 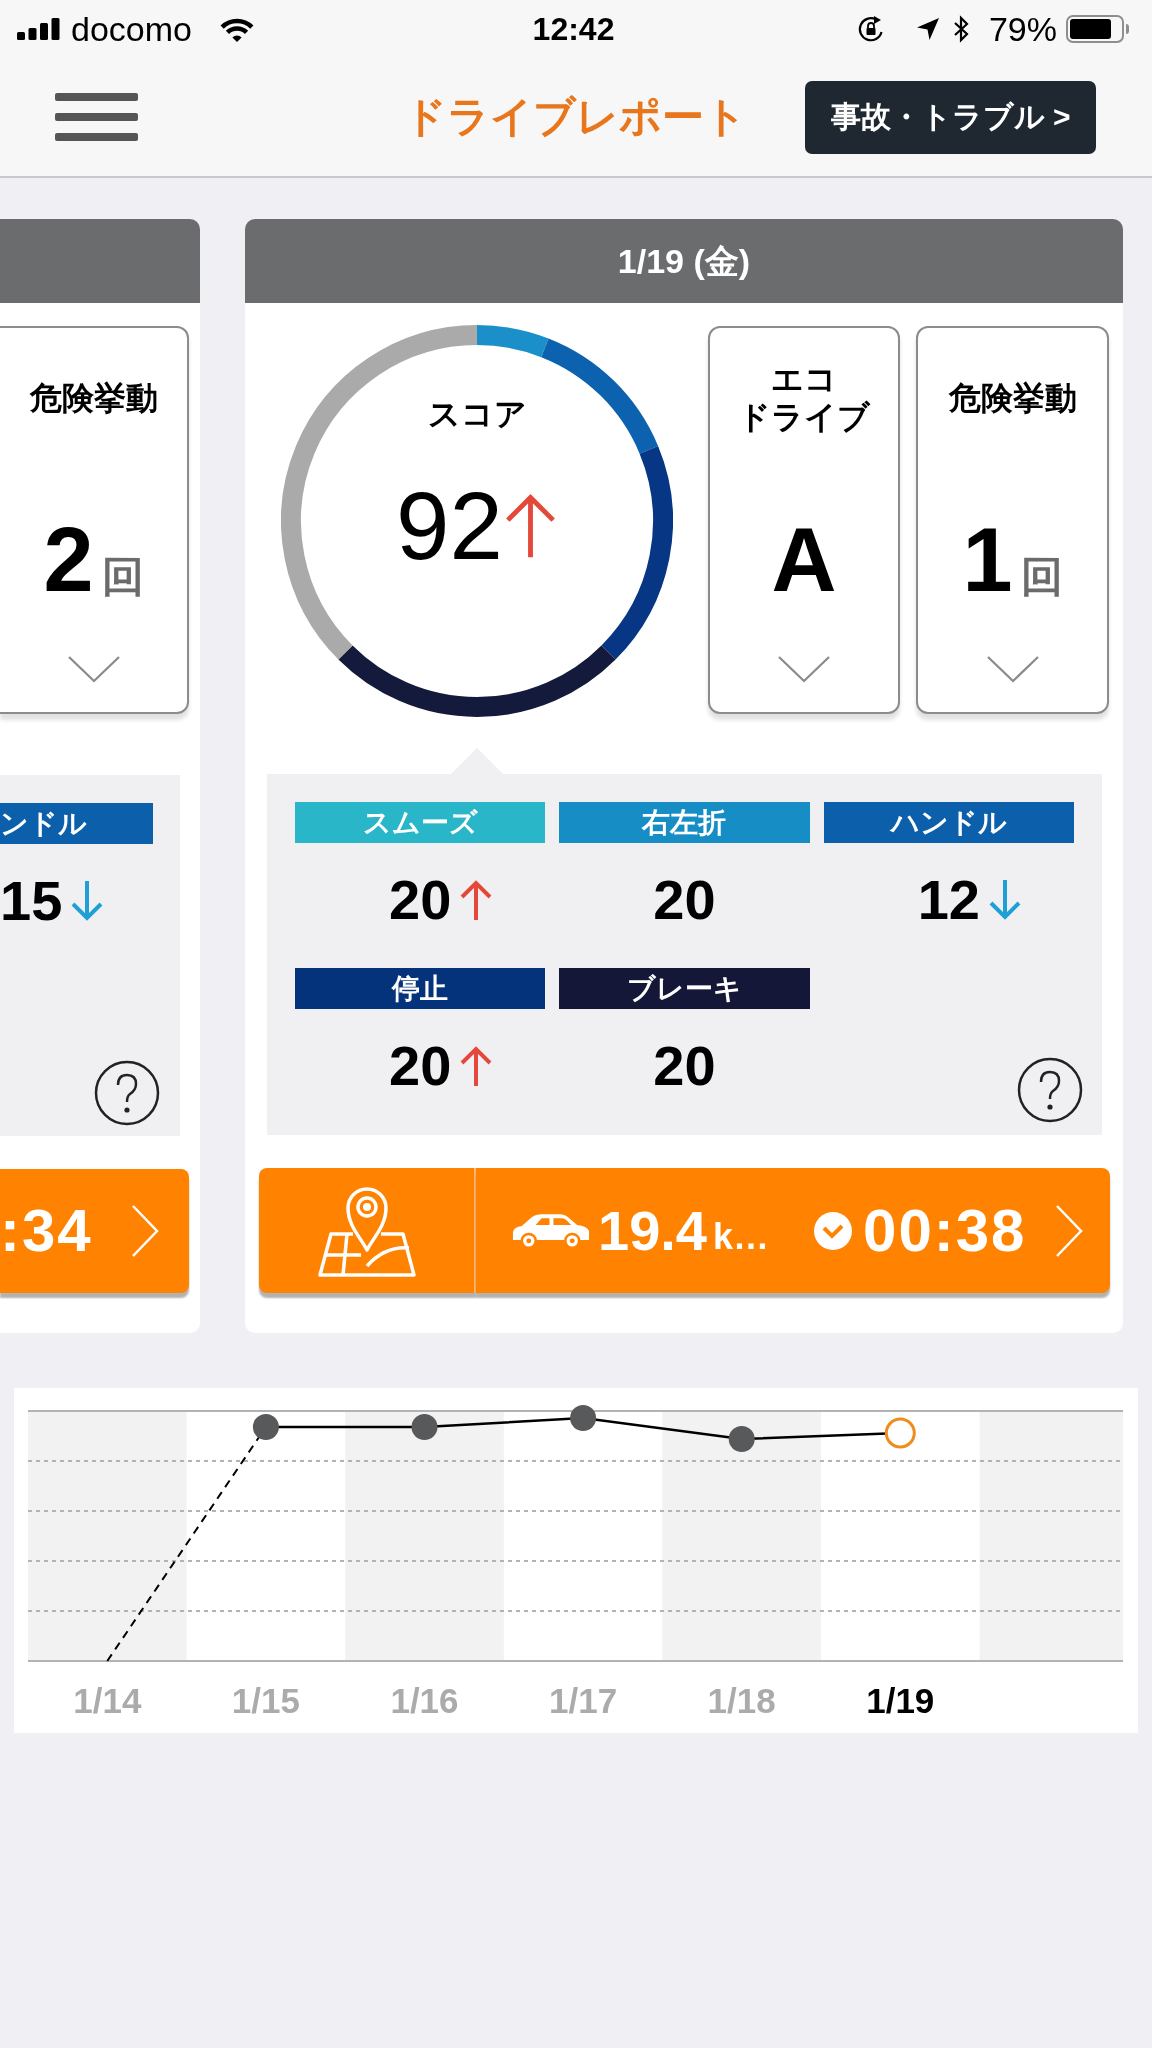 I want to click on date-title: 1/19 (金), so click(x=684, y=261).